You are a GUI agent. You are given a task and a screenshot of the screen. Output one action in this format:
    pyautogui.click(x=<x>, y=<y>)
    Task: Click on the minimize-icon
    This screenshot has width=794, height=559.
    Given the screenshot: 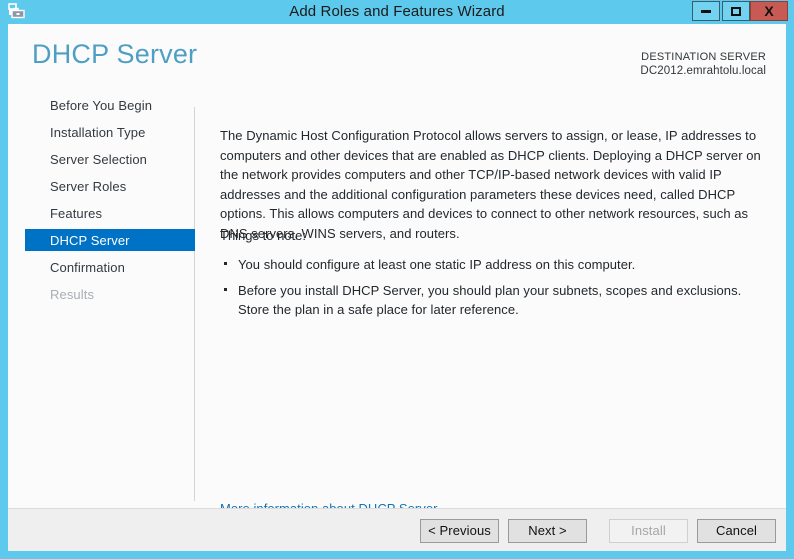 What is the action you would take?
    pyautogui.click(x=706, y=11)
    